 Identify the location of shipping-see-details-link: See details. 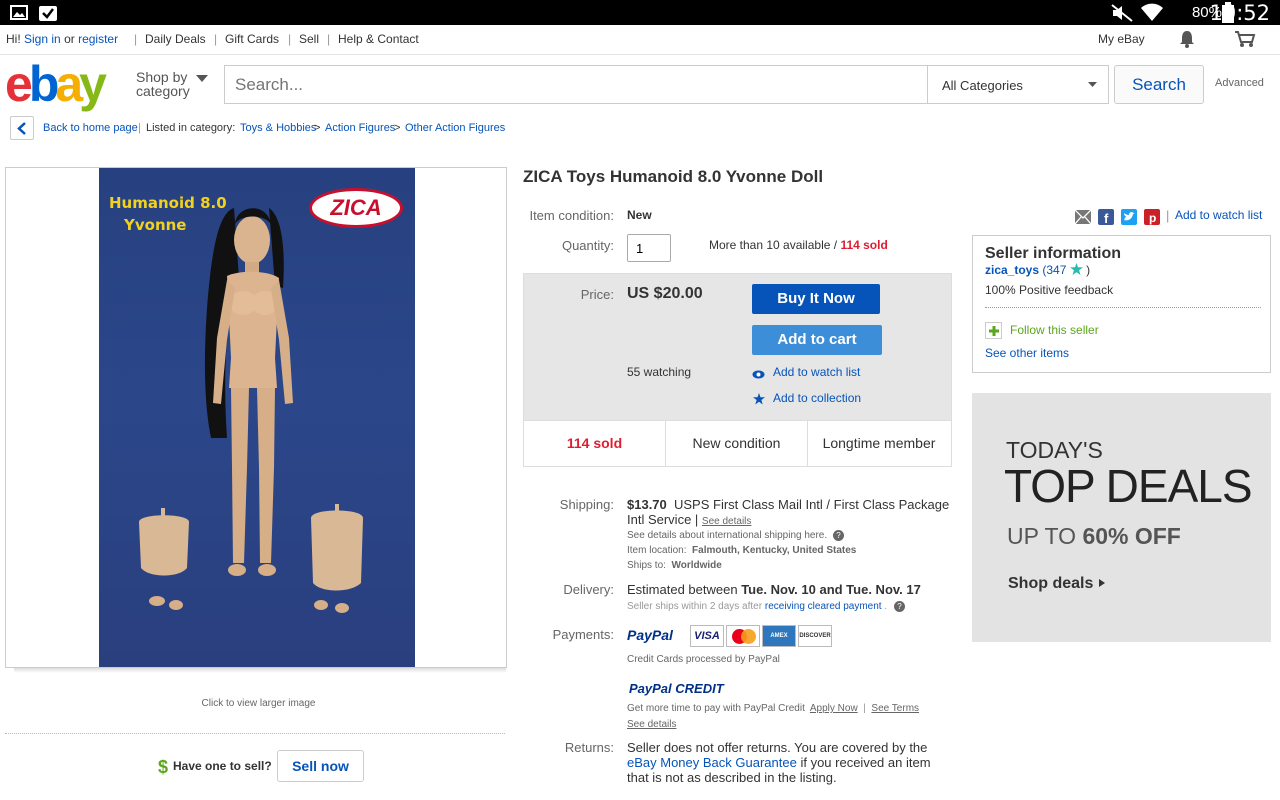
(726, 521).